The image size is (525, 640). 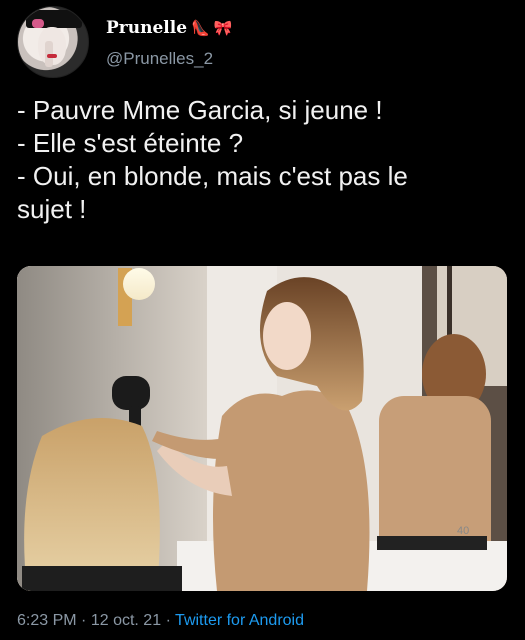 What do you see at coordinates (92, 504) in the screenshot?
I see `client-hair` at bounding box center [92, 504].